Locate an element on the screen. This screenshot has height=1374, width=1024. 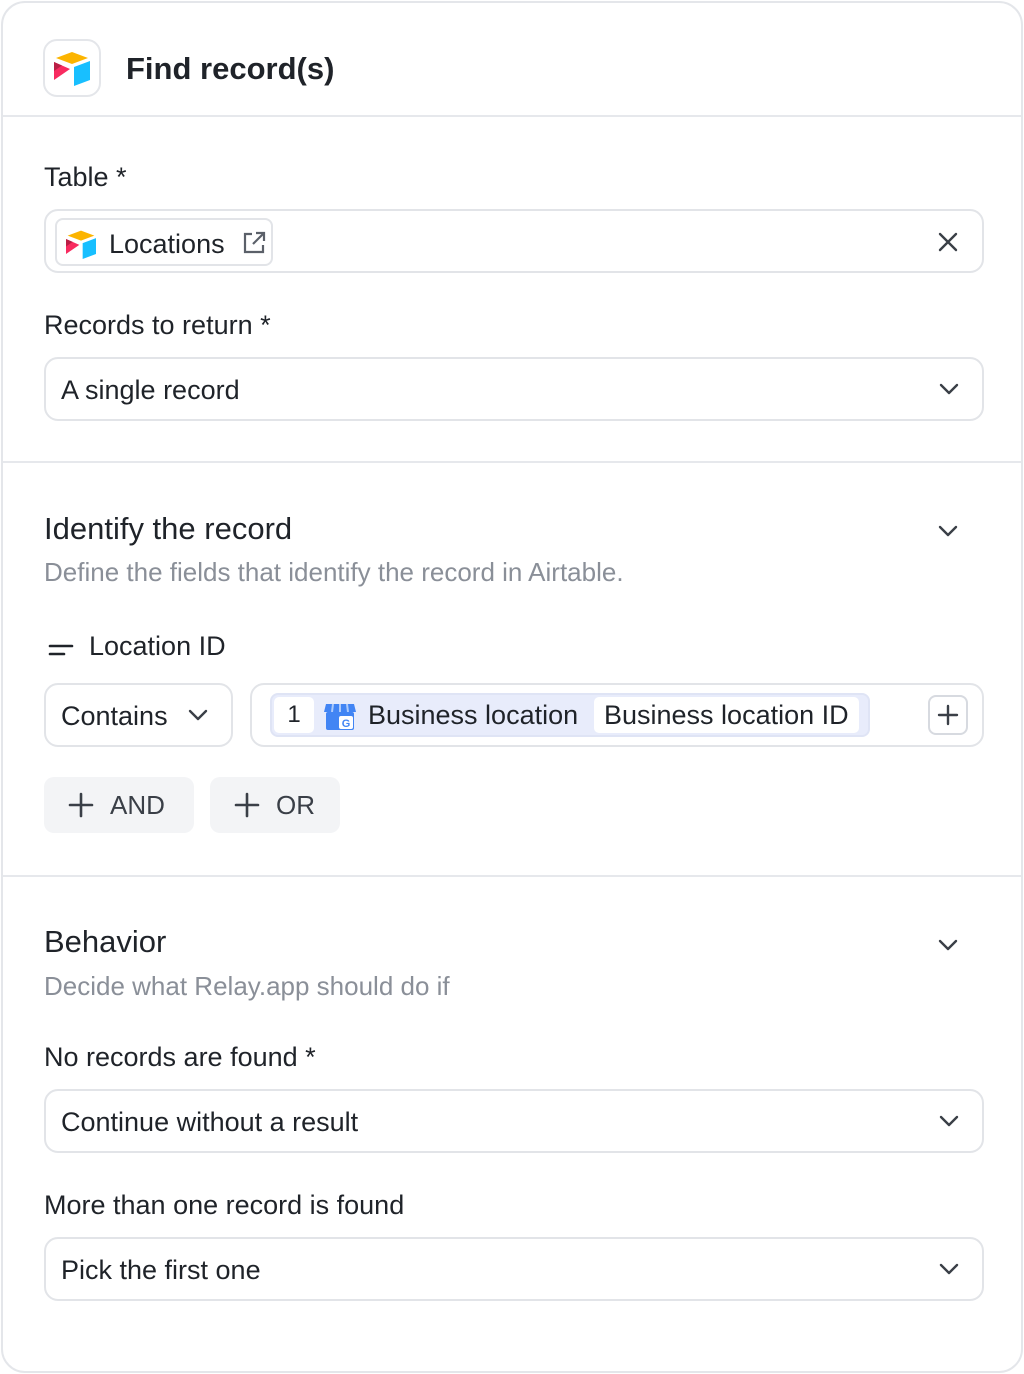
table-chip-label: Locations is located at coordinates (167, 244).